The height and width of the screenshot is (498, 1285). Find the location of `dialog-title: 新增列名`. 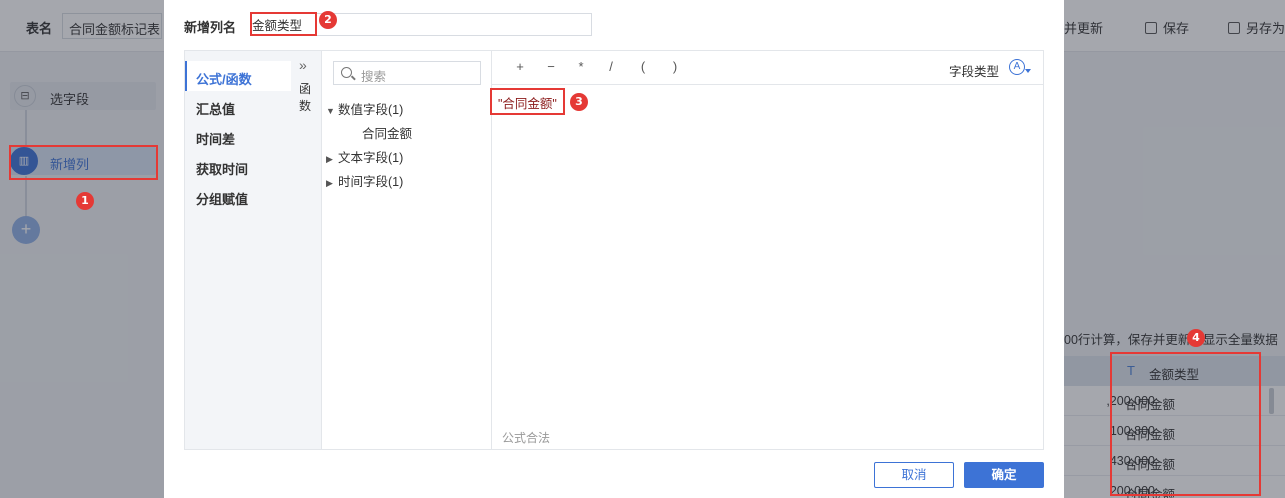

dialog-title: 新增列名 is located at coordinates (210, 27).